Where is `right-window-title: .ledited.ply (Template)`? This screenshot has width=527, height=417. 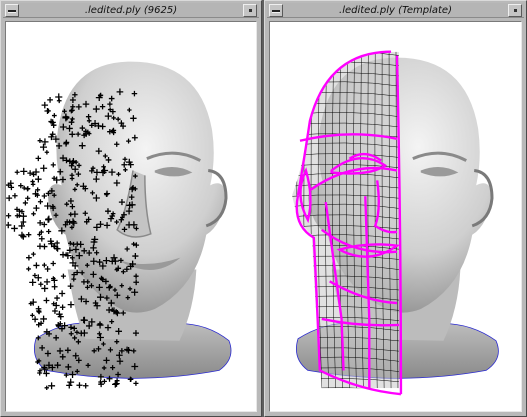 right-window-title: .ledited.ply (Template) is located at coordinates (395, 10).